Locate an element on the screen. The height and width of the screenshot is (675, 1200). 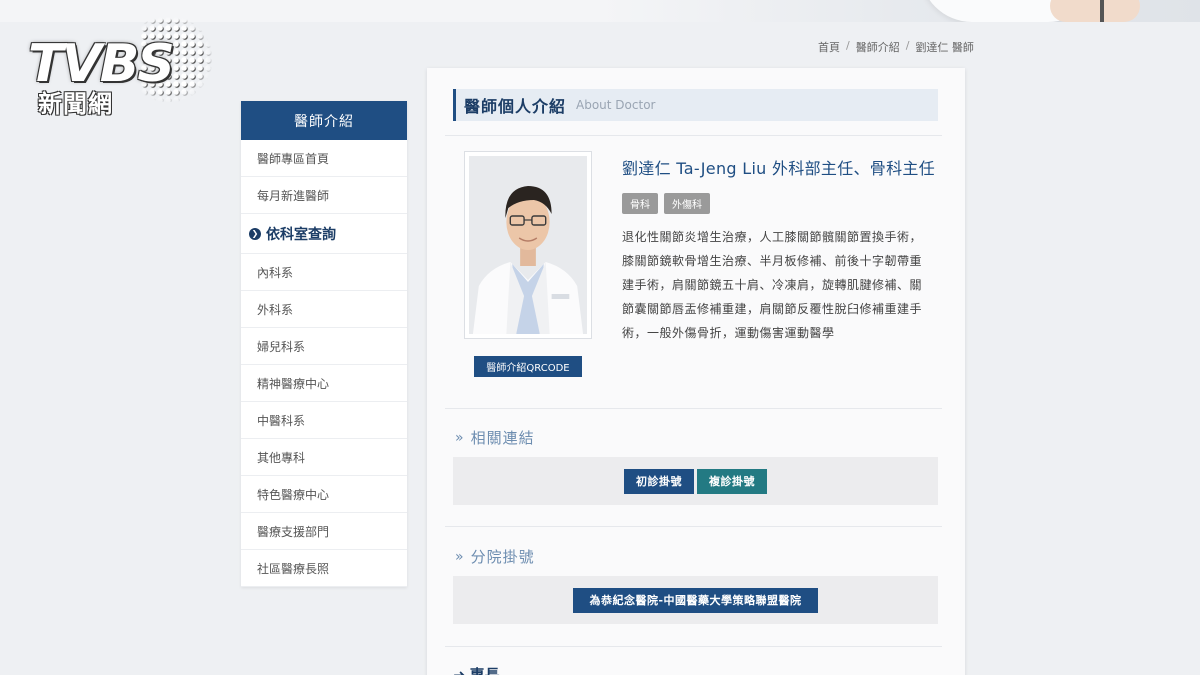
branch-registration-title: 分院掛號 is located at coordinates (502, 557).